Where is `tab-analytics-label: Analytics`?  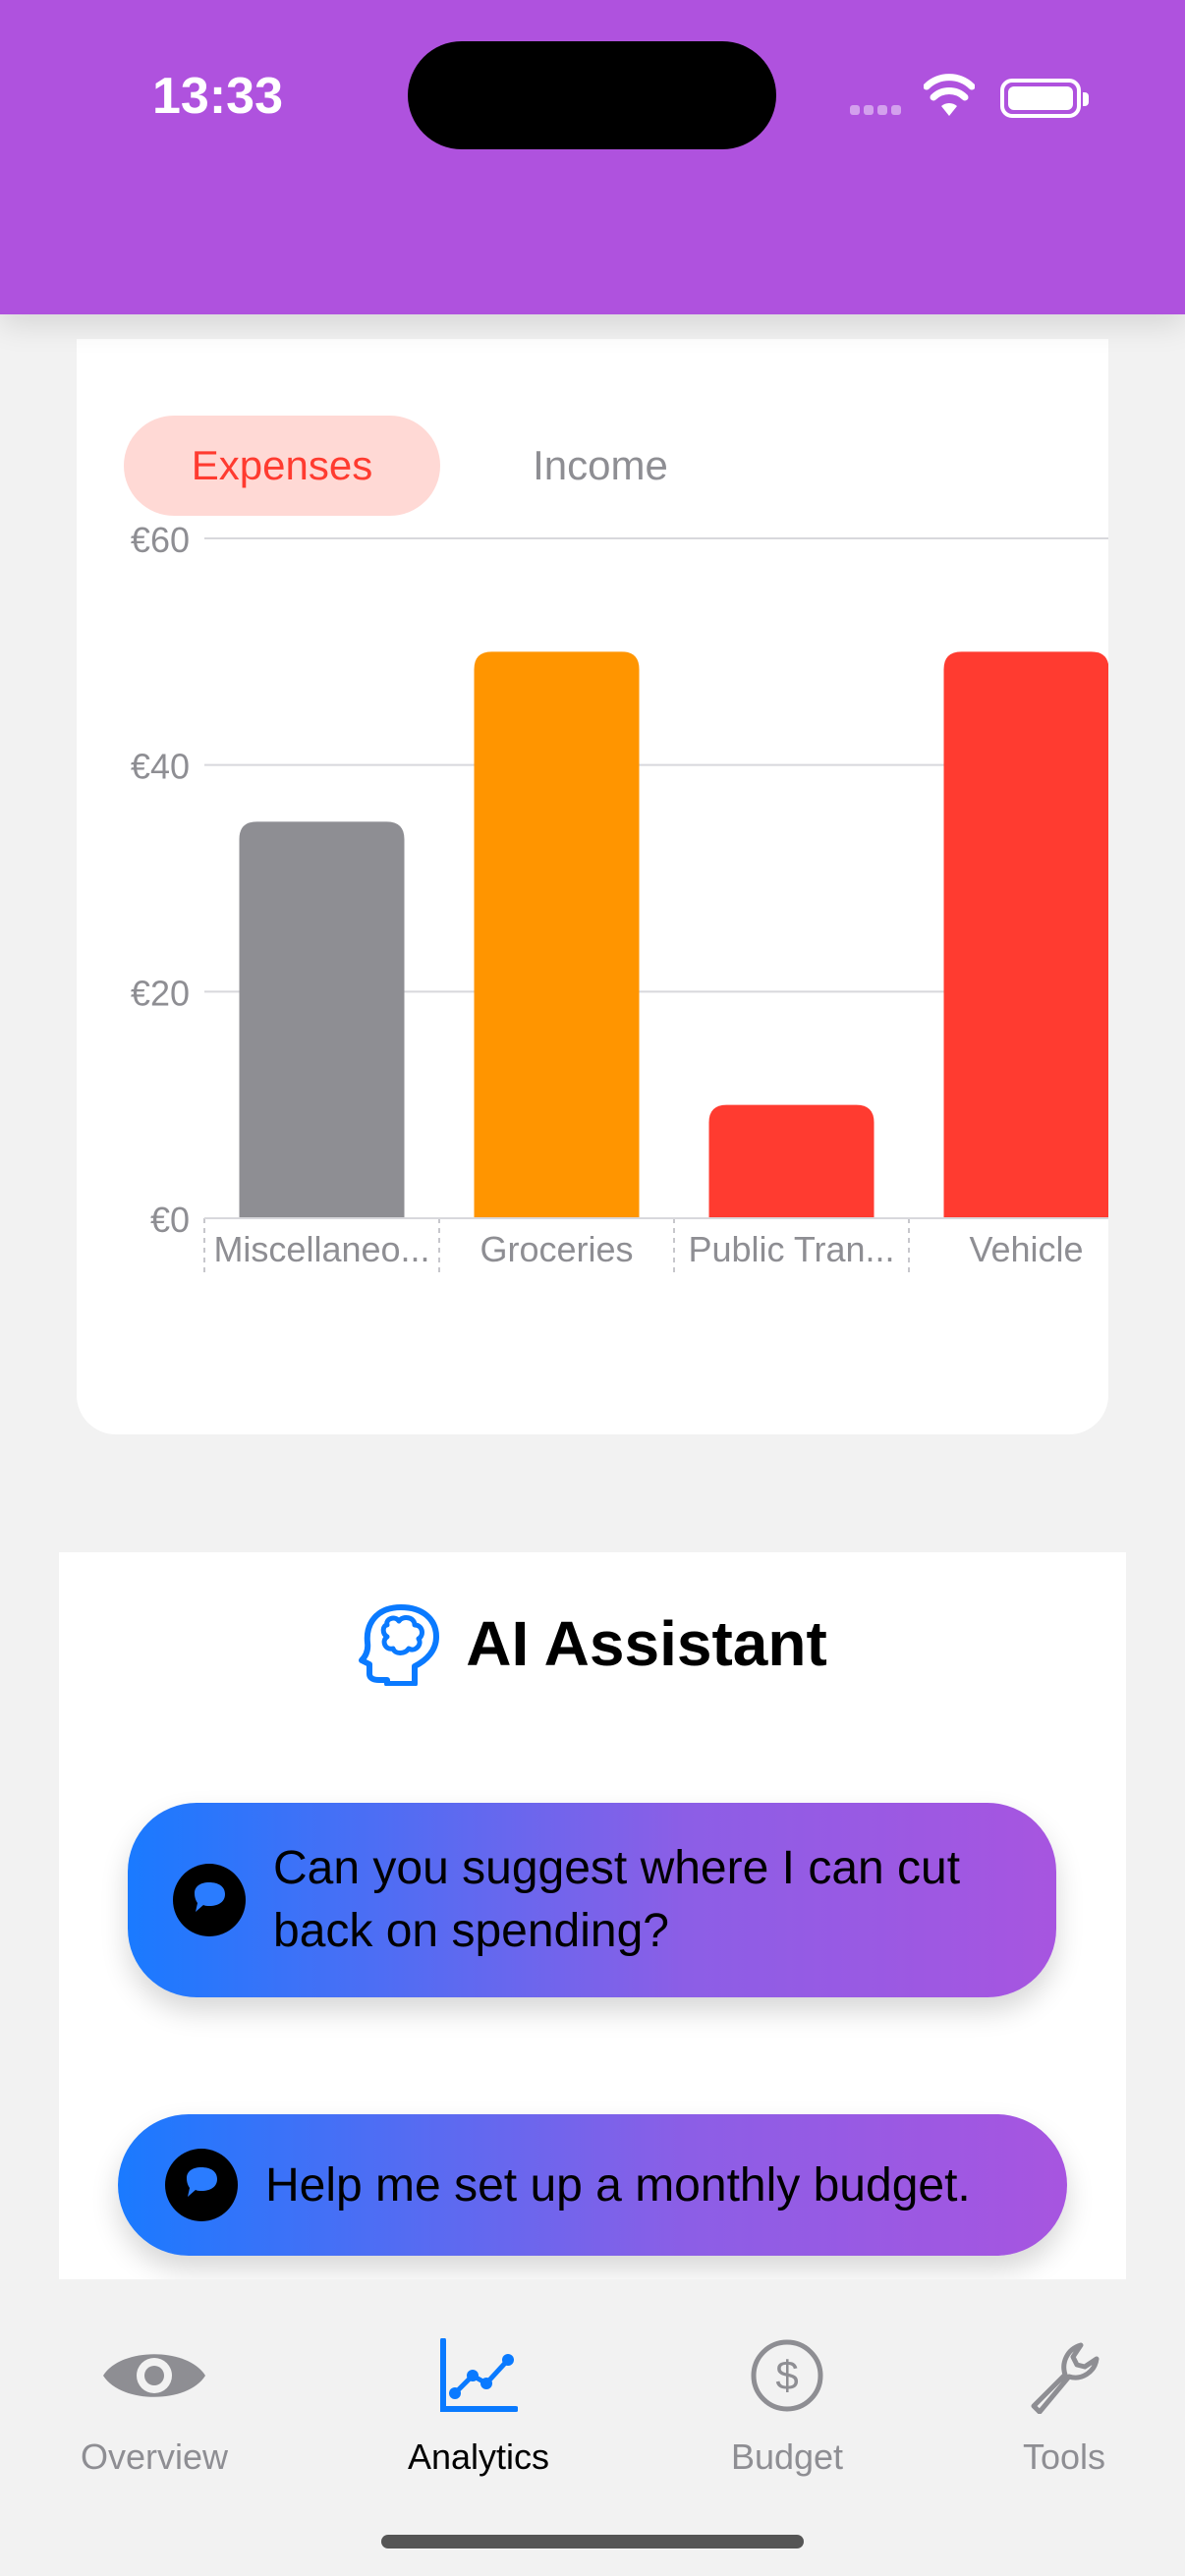 tab-analytics-label: Analytics is located at coordinates (479, 2456).